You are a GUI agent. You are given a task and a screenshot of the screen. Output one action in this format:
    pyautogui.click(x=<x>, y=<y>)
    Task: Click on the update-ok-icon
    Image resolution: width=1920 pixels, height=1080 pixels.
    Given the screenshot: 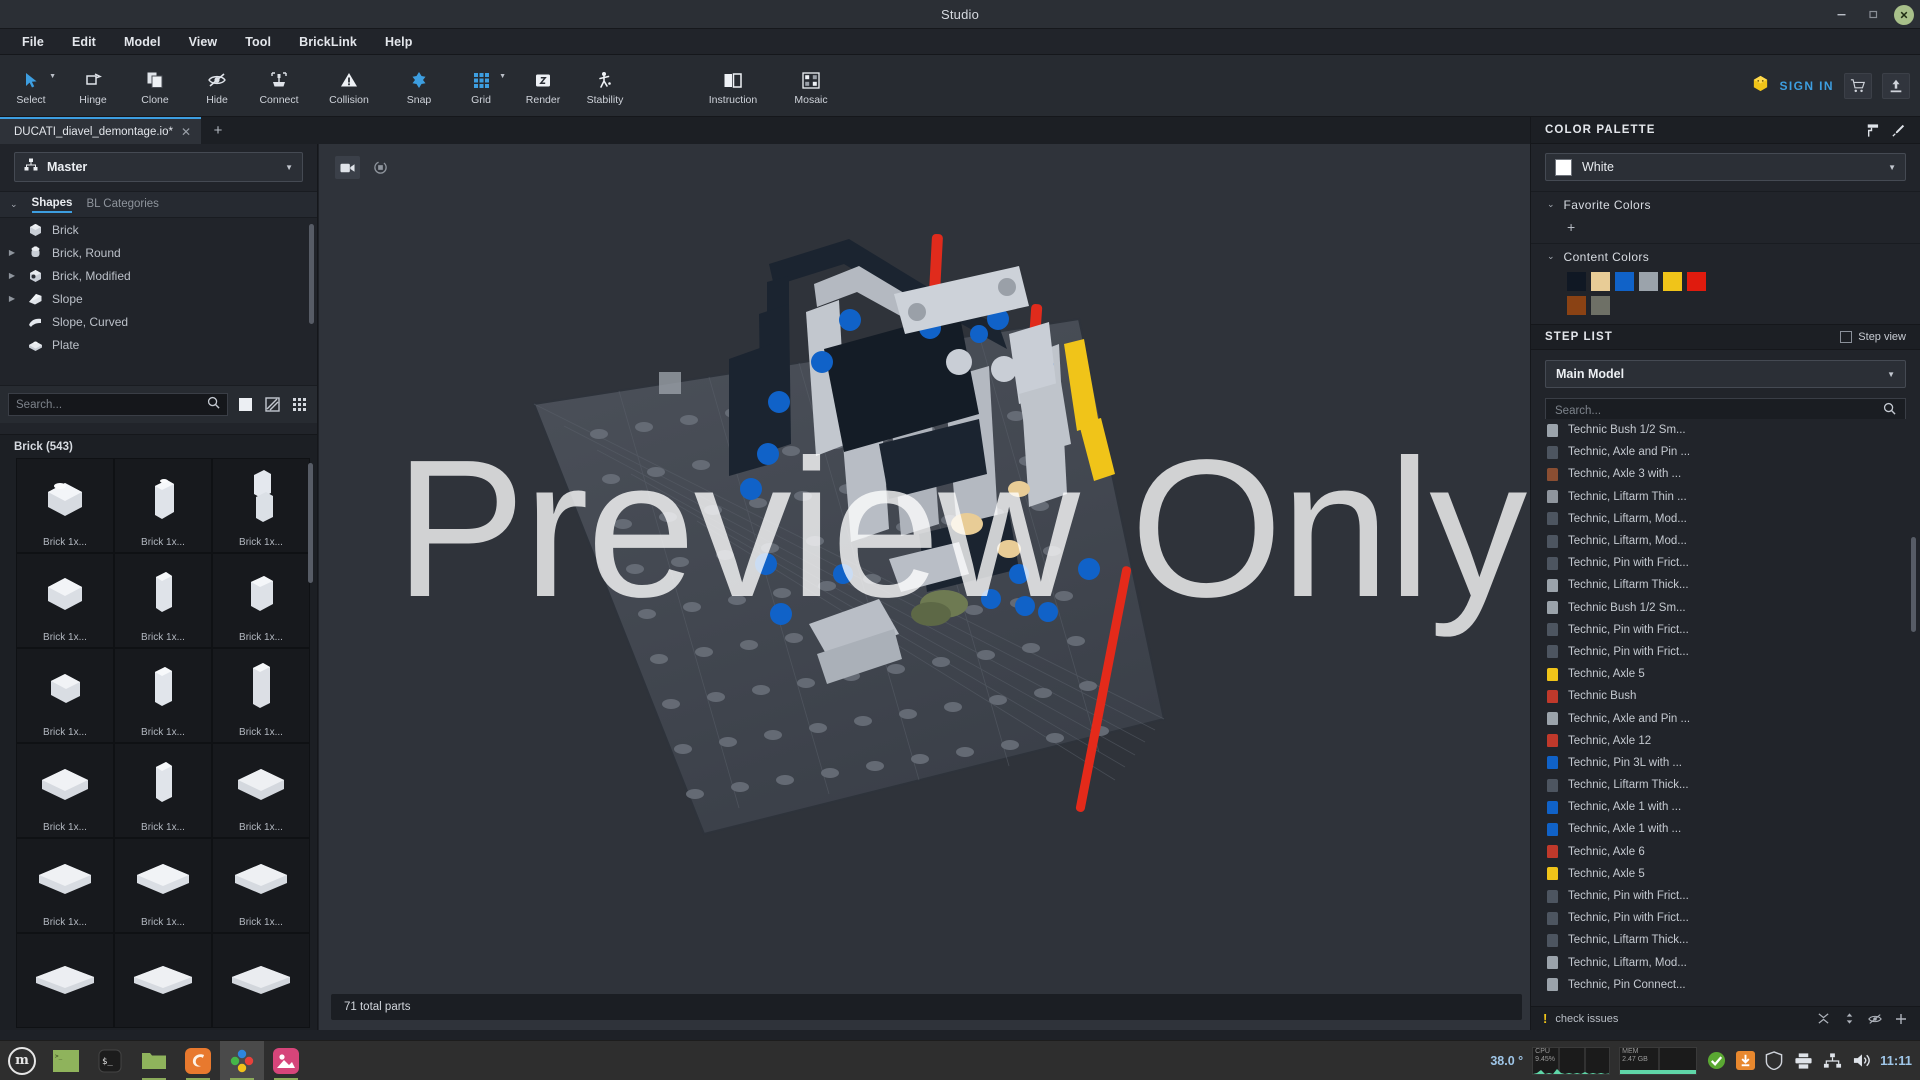 What is the action you would take?
    pyautogui.click(x=1716, y=1061)
    